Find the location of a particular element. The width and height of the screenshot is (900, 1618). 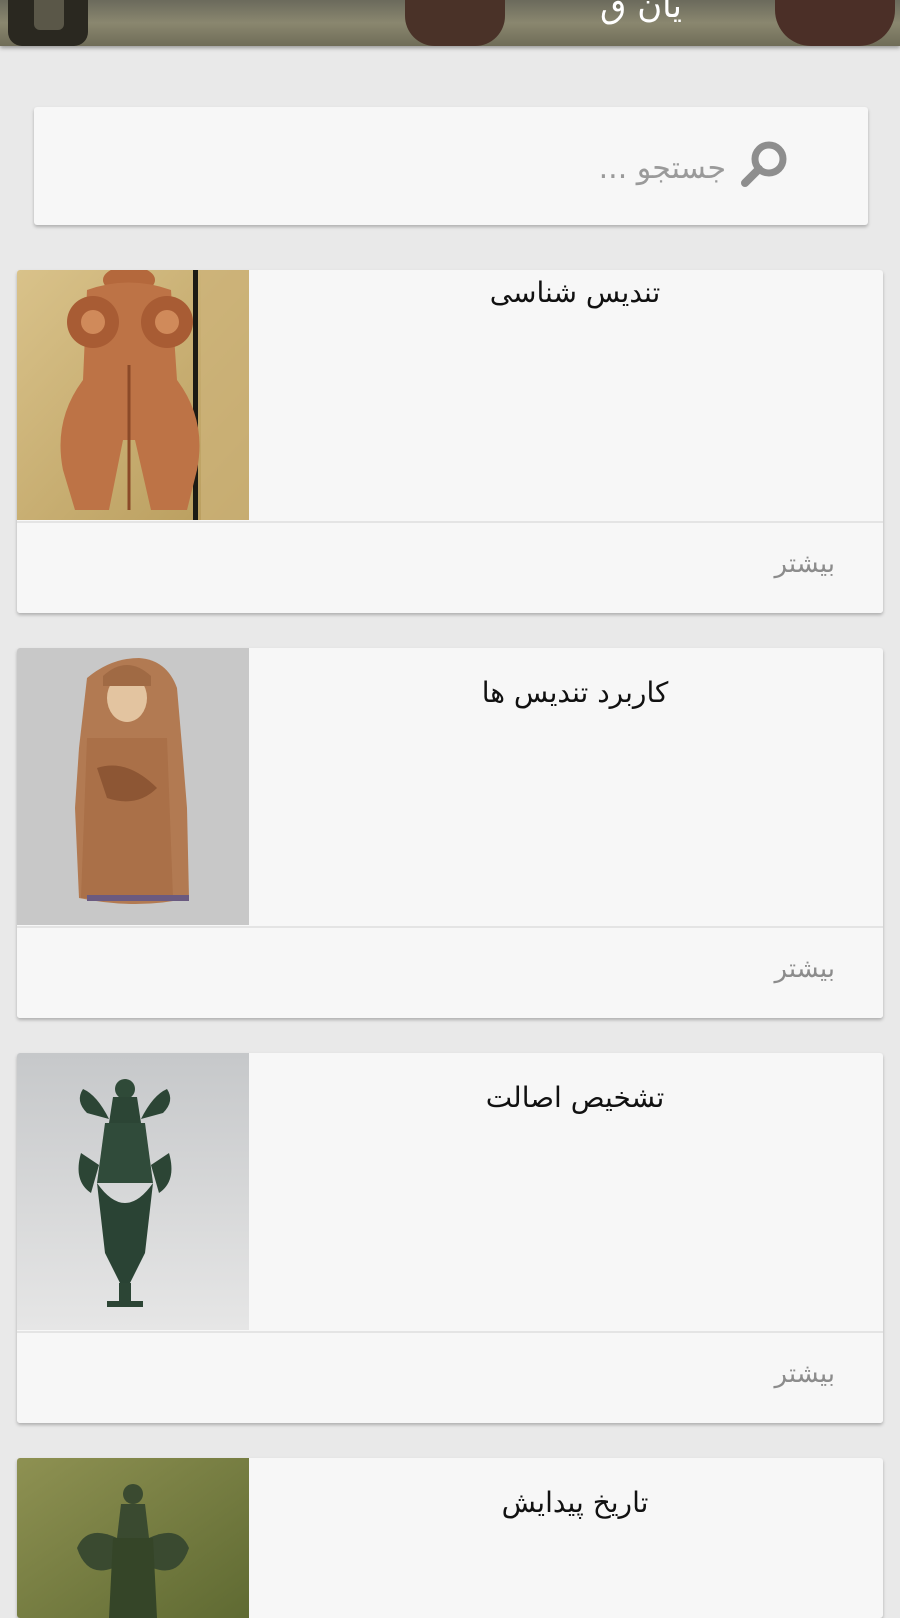

search-input is located at coordinates (401, 168).